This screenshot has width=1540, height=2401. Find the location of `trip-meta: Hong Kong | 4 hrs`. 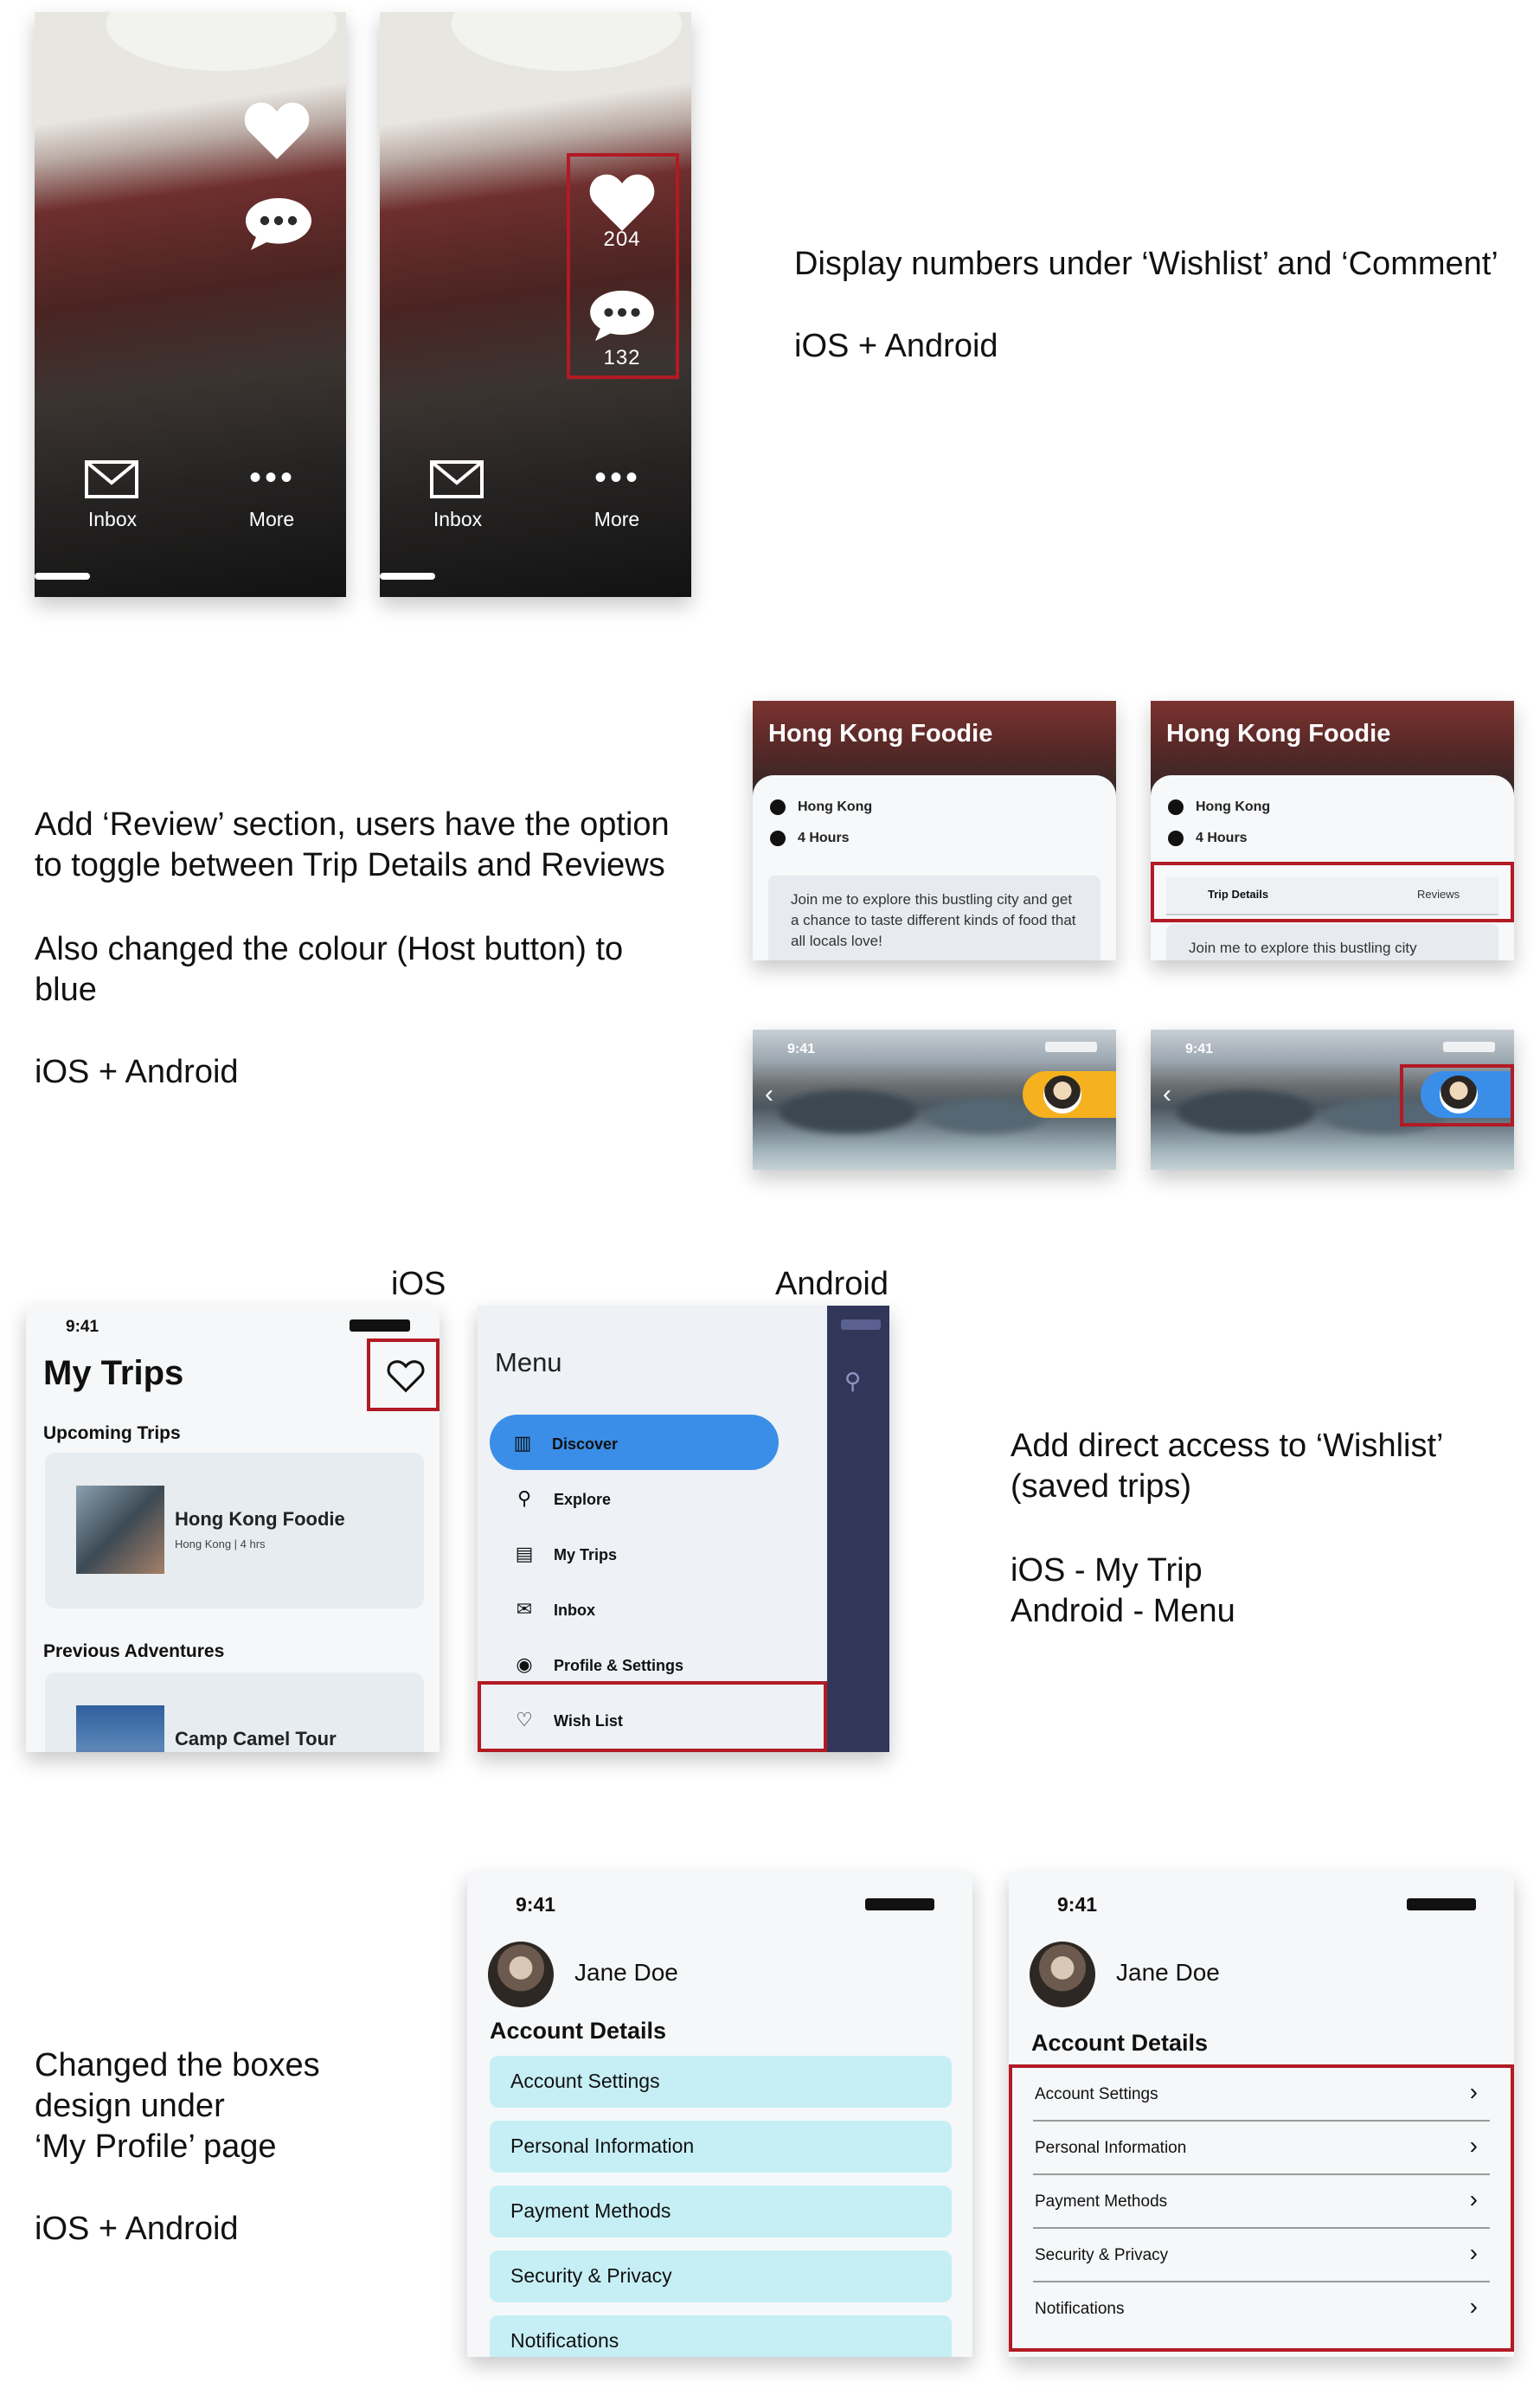

trip-meta: Hong Kong | 4 hrs is located at coordinates (220, 1544).